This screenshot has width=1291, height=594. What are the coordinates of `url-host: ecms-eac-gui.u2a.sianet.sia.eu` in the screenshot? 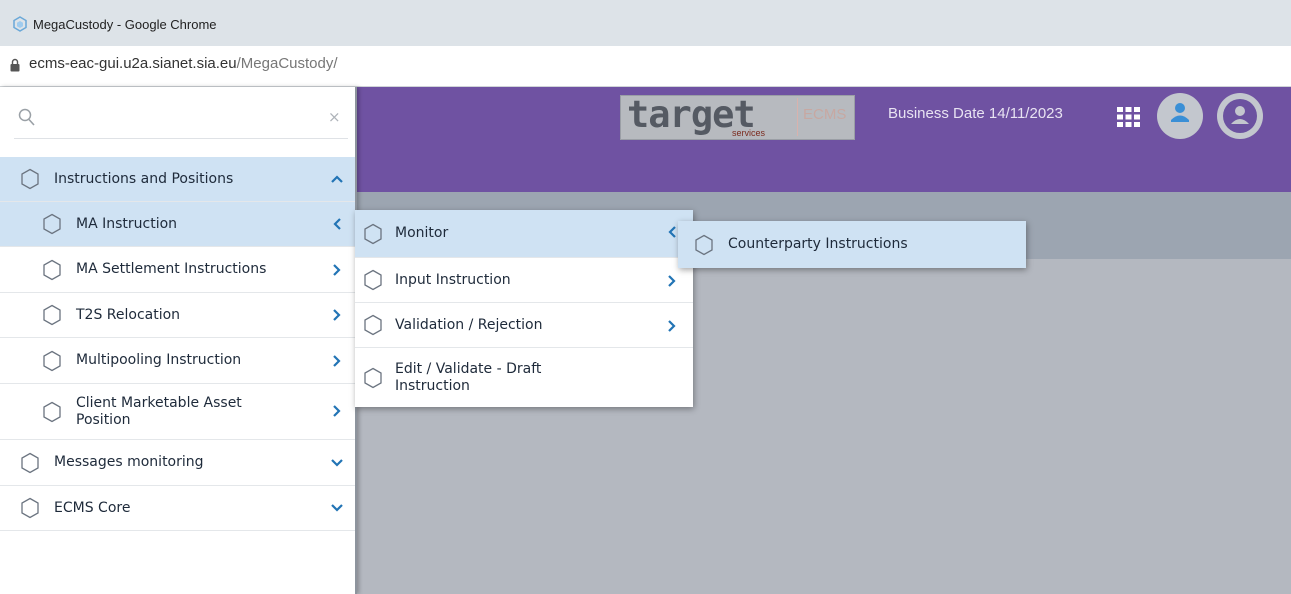 It's located at (133, 63).